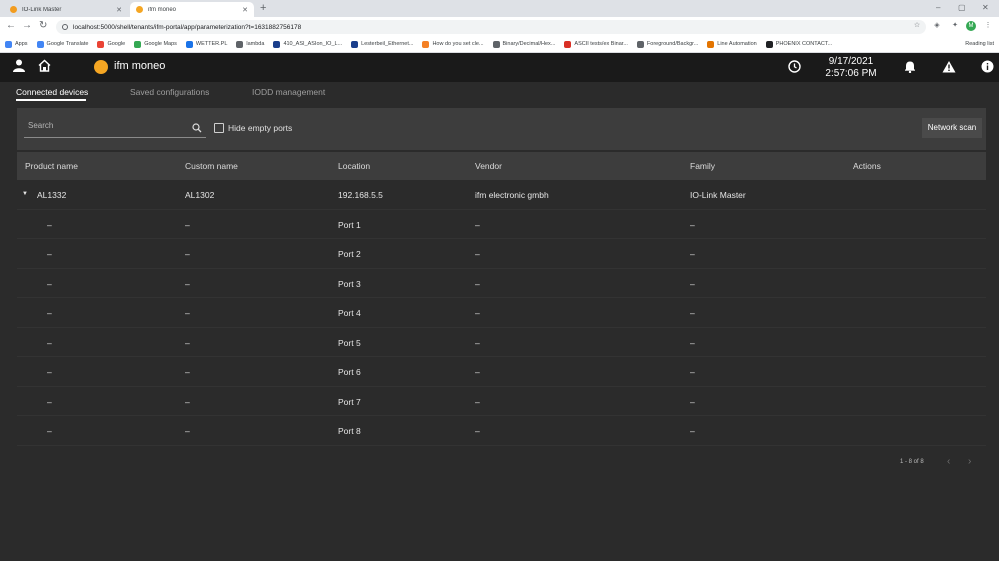 The height and width of the screenshot is (561, 999). What do you see at coordinates (139, 9) in the screenshot?
I see `moneo-favicon-icon` at bounding box center [139, 9].